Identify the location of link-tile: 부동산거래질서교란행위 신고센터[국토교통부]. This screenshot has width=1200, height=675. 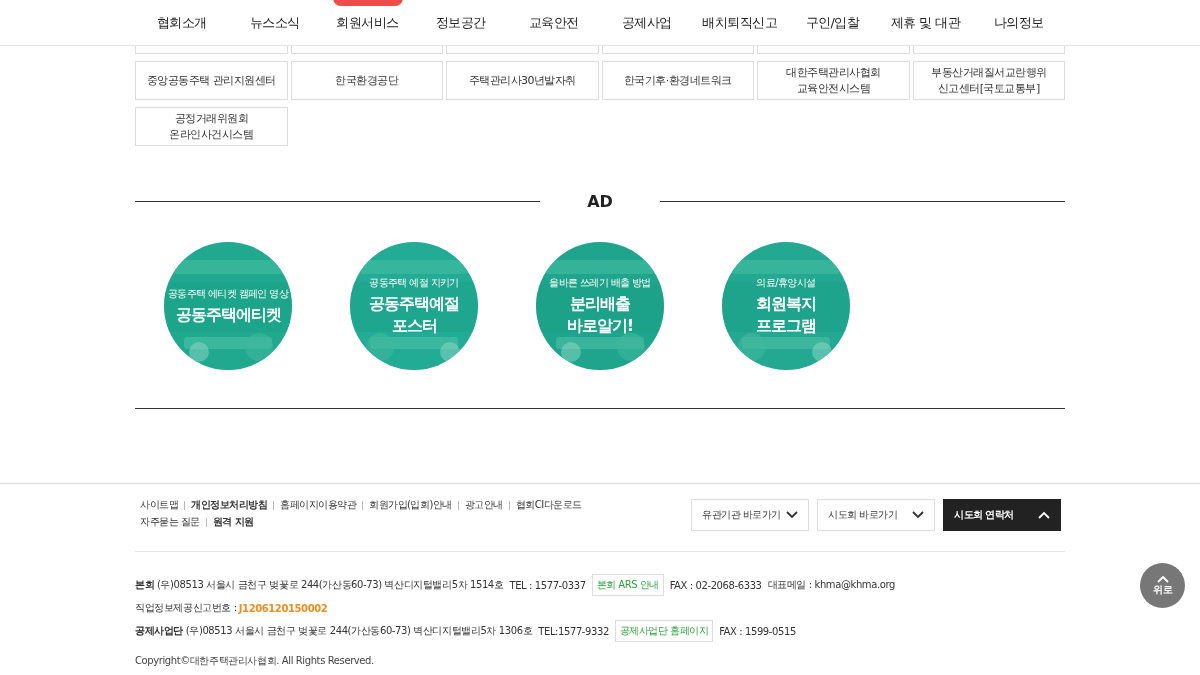
(988, 80).